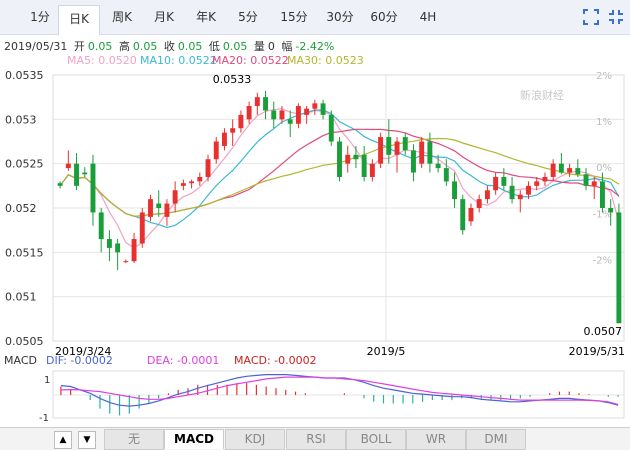  What do you see at coordinates (134, 439) in the screenshot?
I see `tab-indicator-0: 无` at bounding box center [134, 439].